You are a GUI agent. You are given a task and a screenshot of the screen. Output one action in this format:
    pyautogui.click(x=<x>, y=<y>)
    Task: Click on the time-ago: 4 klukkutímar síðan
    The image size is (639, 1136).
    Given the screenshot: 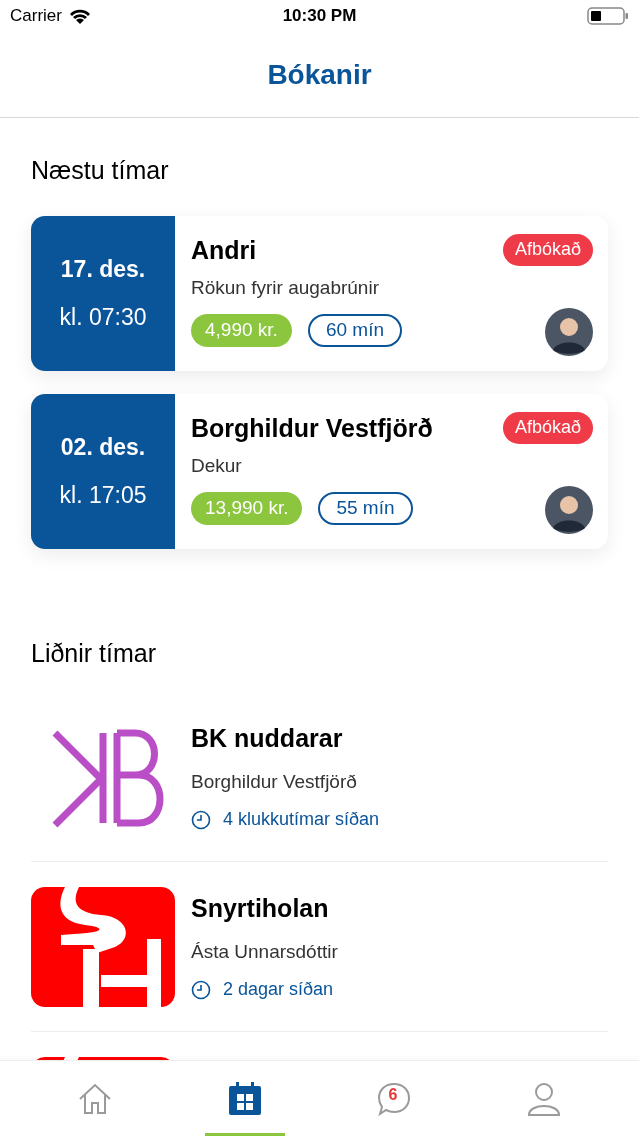 What is the action you would take?
    pyautogui.click(x=301, y=819)
    